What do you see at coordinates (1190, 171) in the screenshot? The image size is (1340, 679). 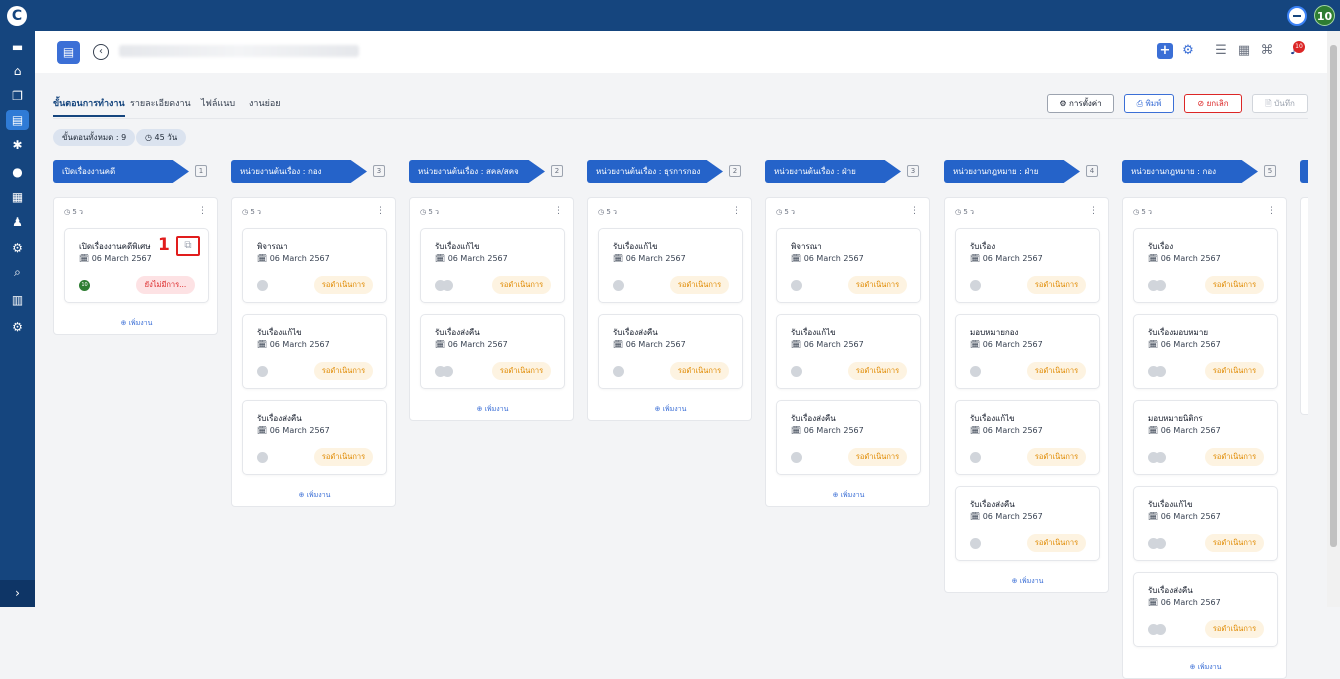 I see `column-header: หน่วยงานกฎหมาย : กอง` at bounding box center [1190, 171].